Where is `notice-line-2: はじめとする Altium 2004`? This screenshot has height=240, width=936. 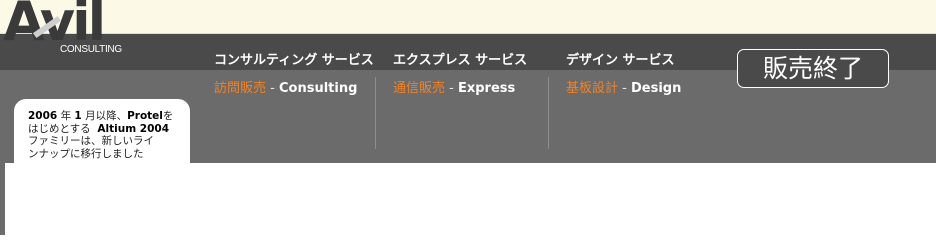
notice-line-2: はじめとする Altium 2004 is located at coordinates (99, 128).